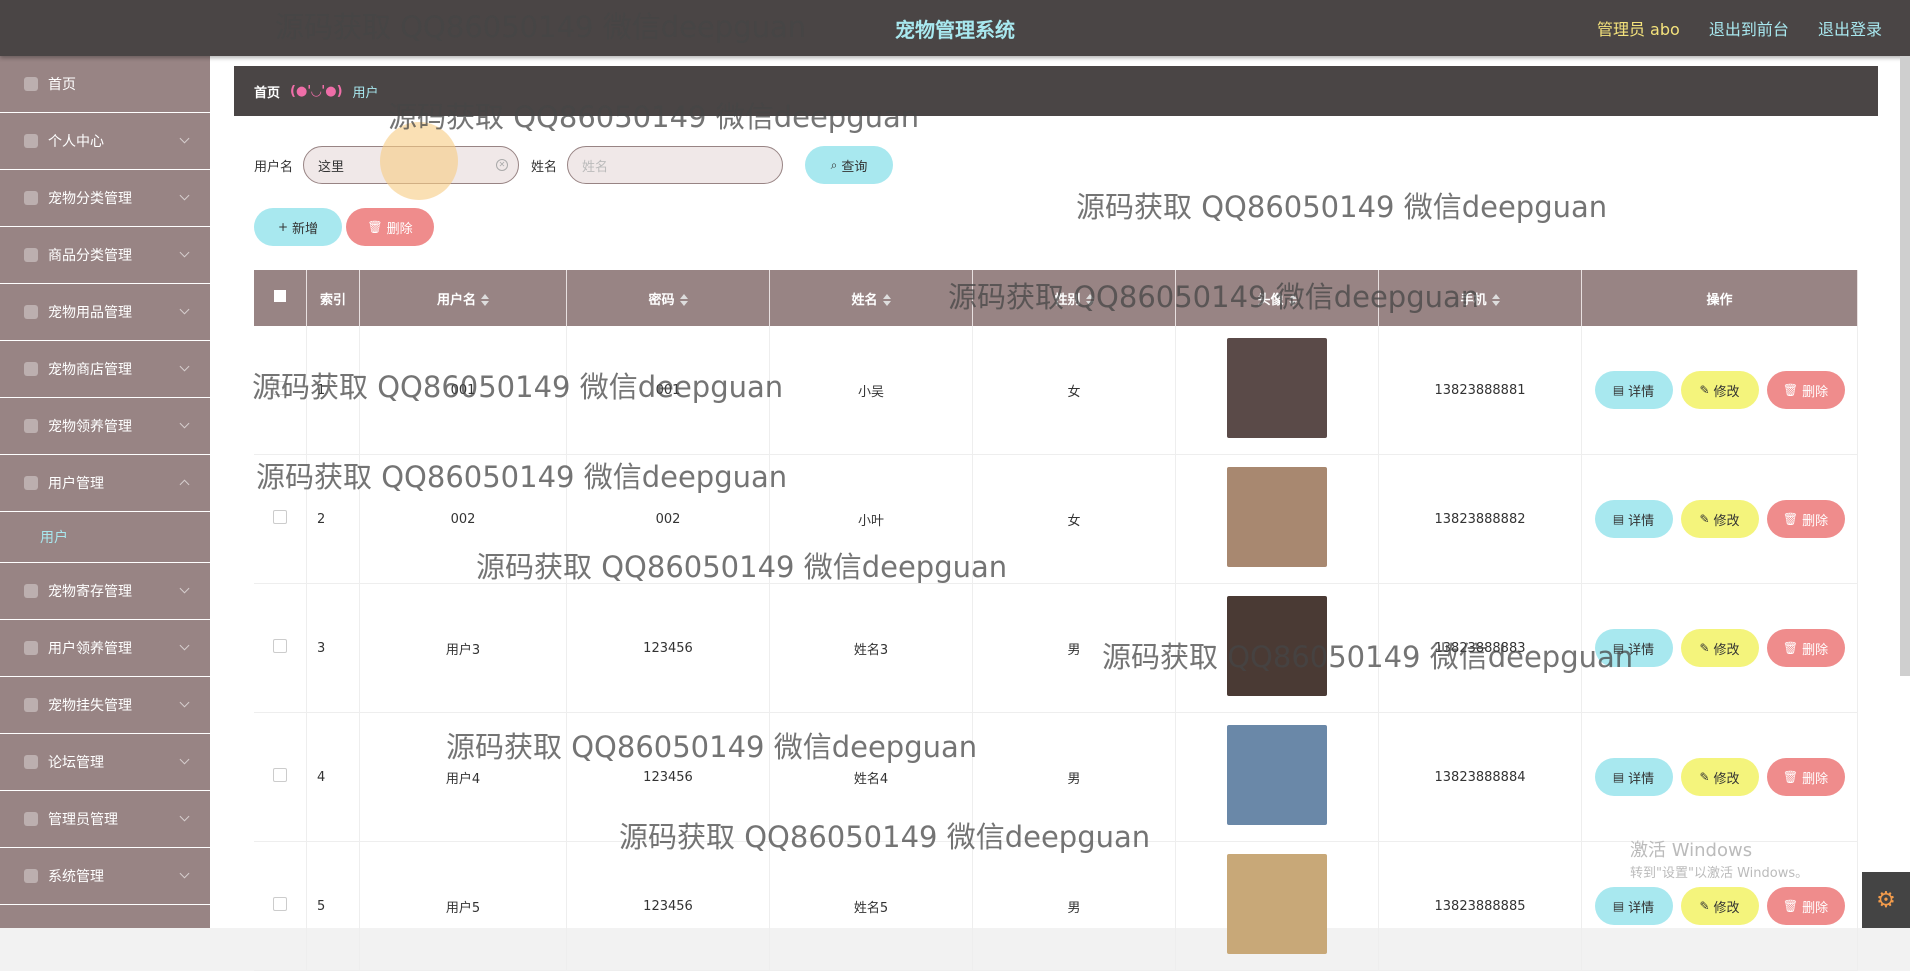 The width and height of the screenshot is (1910, 971). I want to click on chevron-up-icon, so click(184, 484).